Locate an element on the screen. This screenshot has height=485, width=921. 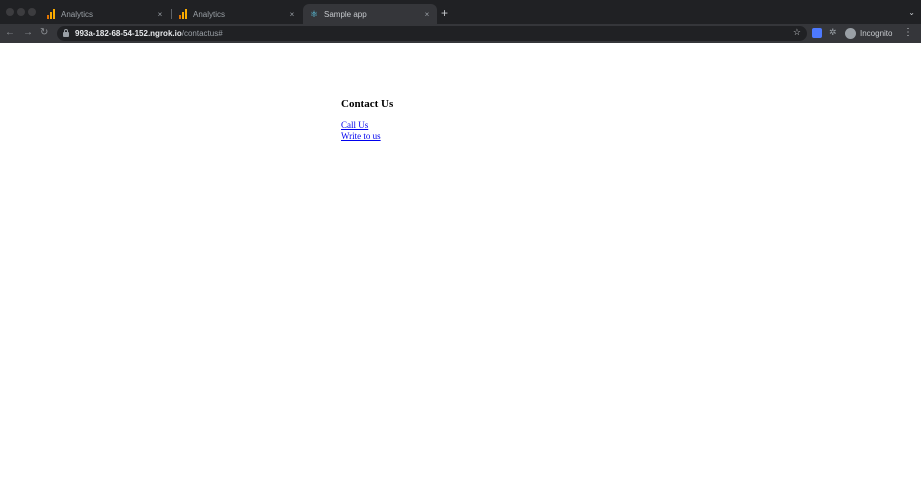
page-title: Contact Us is located at coordinates (367, 104).